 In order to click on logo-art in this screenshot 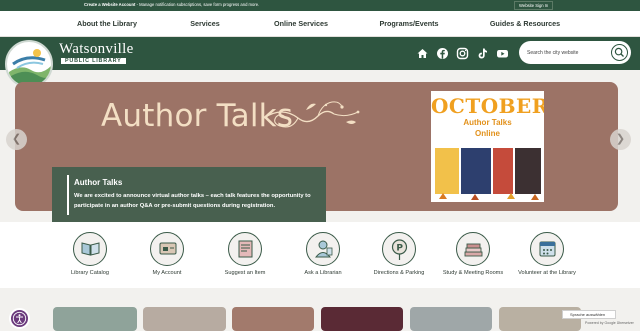, I will do `click(30, 67)`.